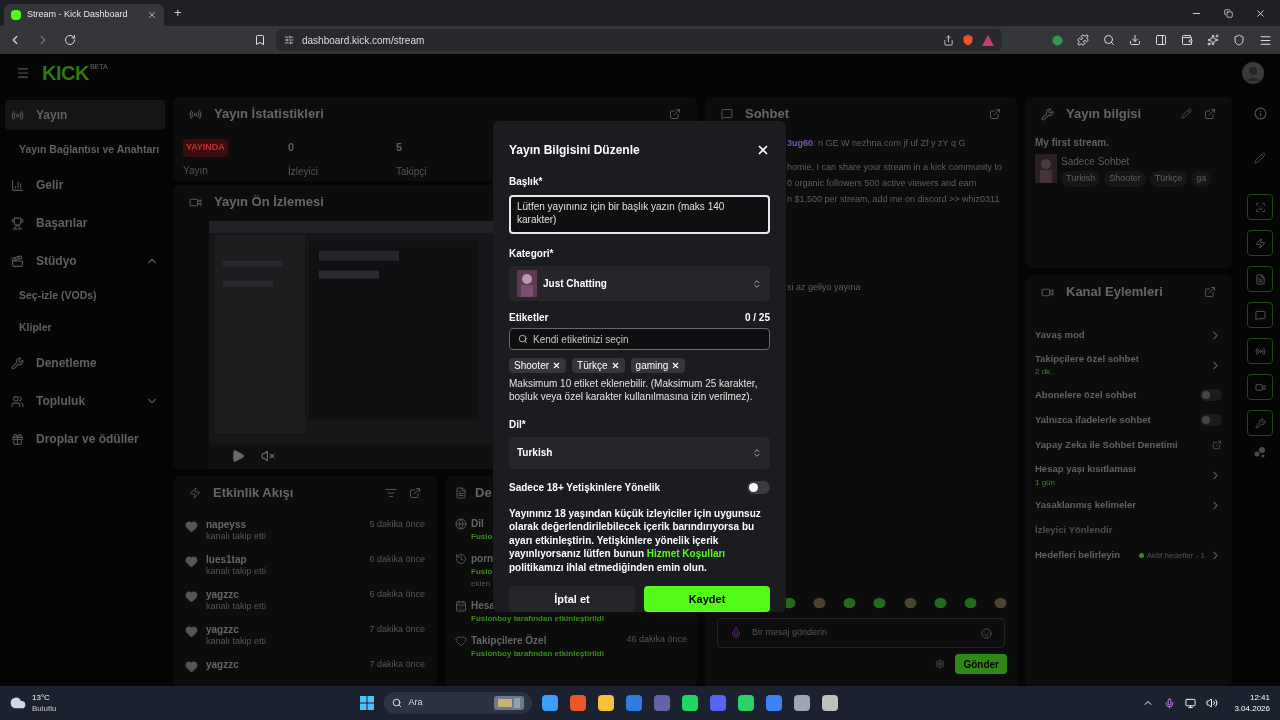  What do you see at coordinates (861, 633) in the screenshot?
I see `chat-input: Bir mesaj gönderin` at bounding box center [861, 633].